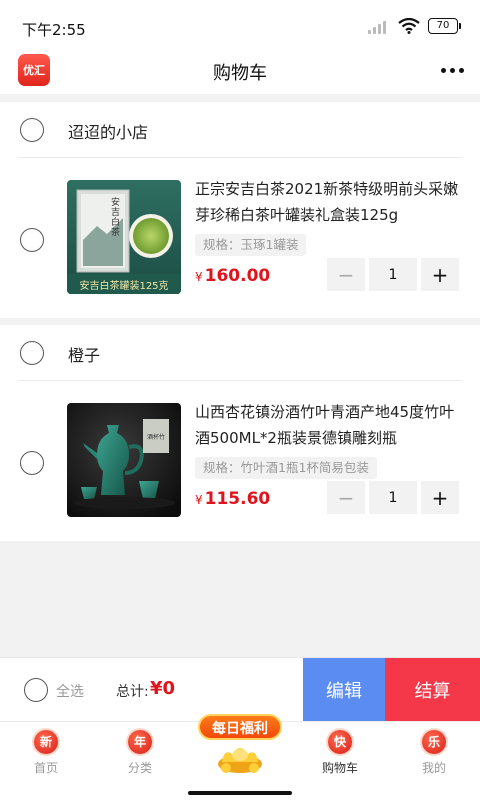  I want to click on nav-bar: 优汇 购物车, so click(240, 72).